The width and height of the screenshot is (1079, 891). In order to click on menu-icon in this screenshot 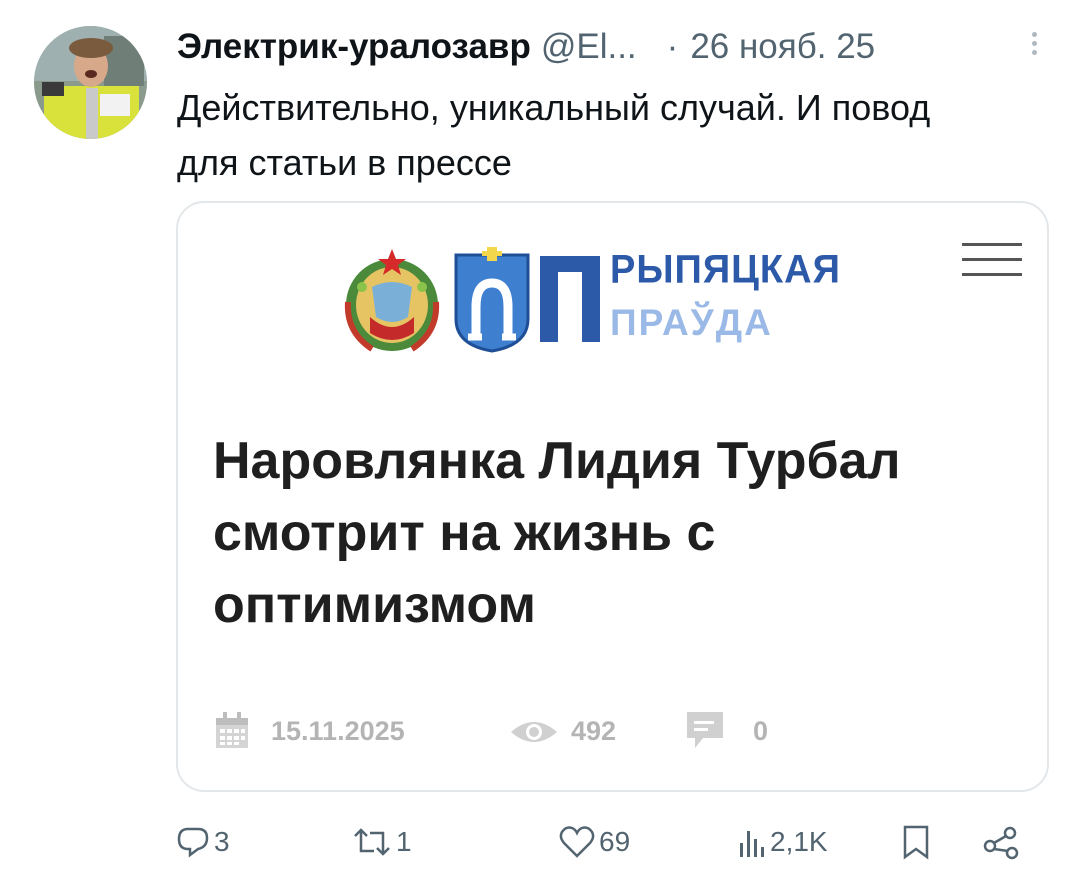, I will do `click(992, 265)`.